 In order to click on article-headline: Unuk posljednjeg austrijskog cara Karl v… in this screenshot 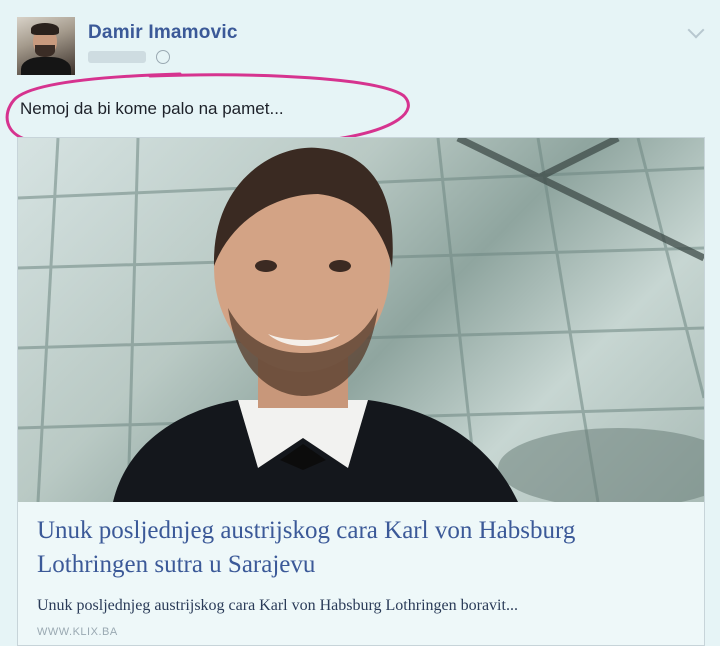, I will do `click(362, 548)`.